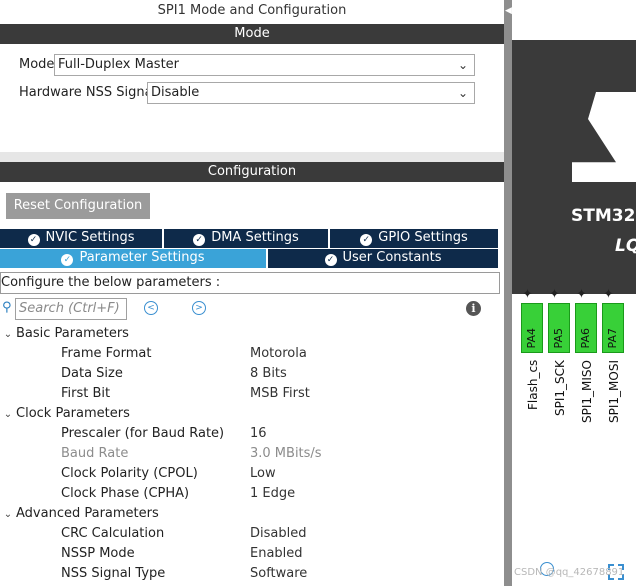  I want to click on param-cpha-value: 1 Edge, so click(272, 493).